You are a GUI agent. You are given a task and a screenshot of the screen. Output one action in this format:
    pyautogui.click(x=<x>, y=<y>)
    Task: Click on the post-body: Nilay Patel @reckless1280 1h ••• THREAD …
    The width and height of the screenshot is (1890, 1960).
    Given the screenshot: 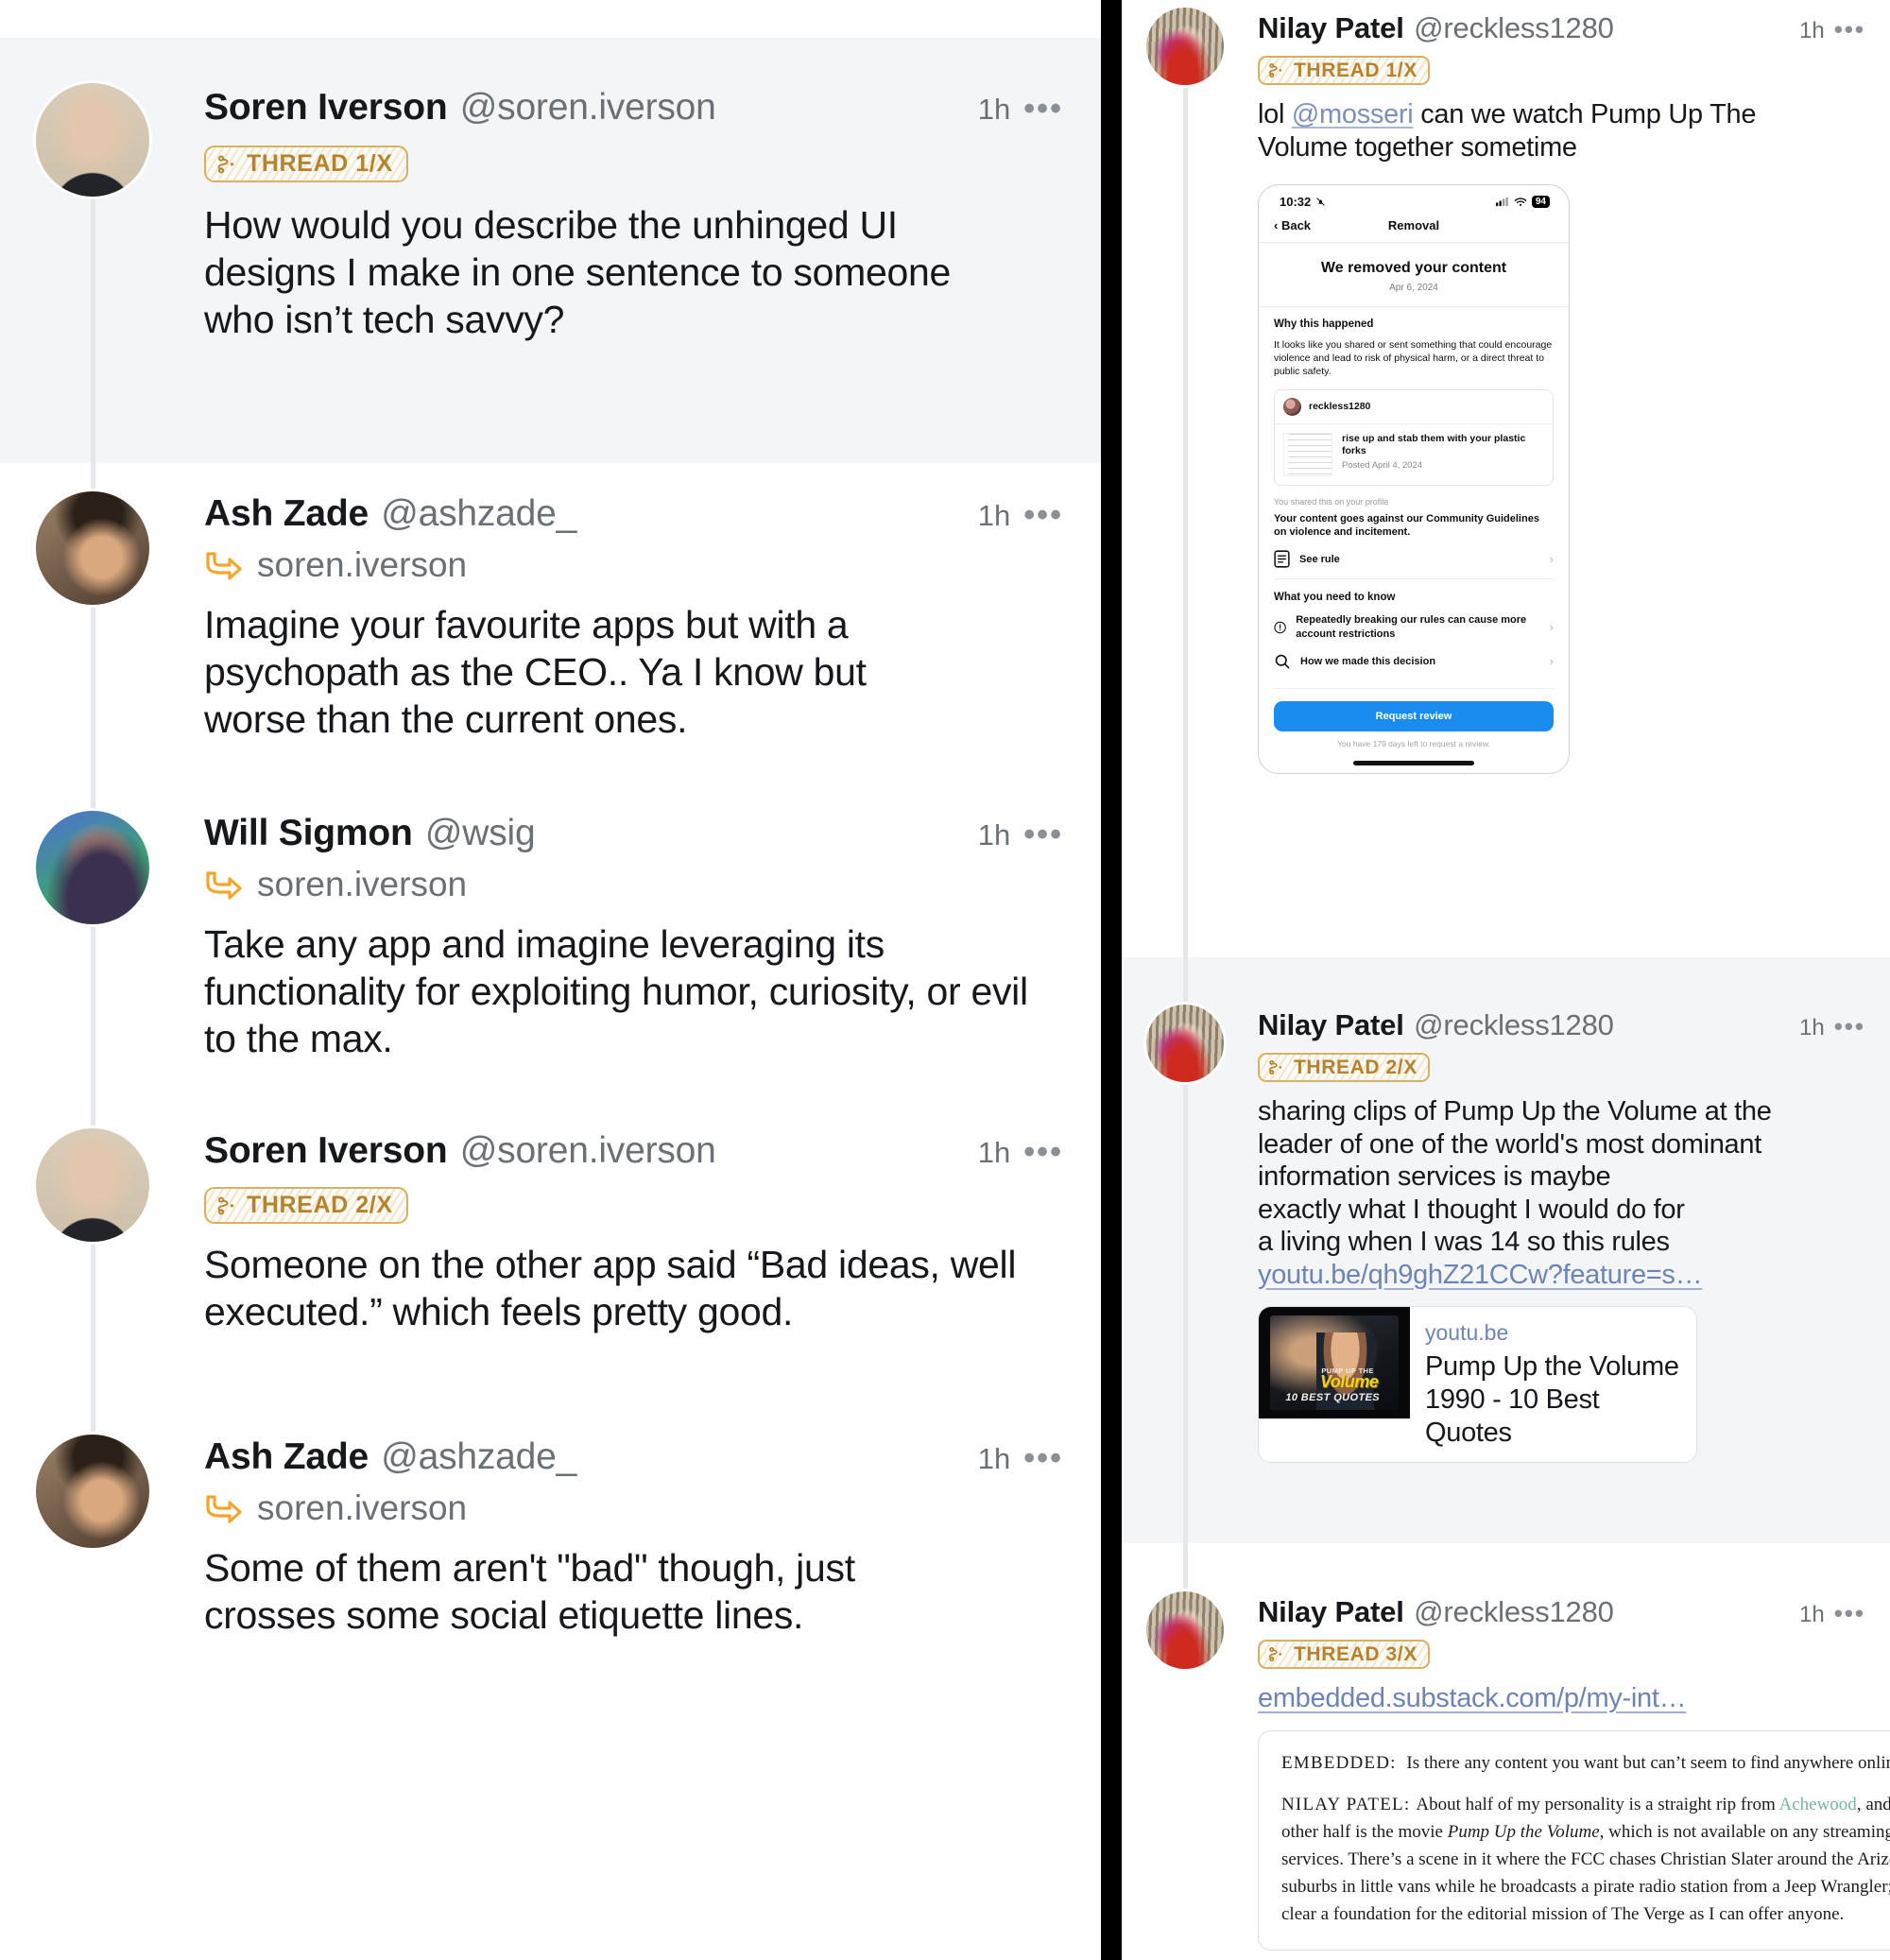 What is the action you would take?
    pyautogui.click(x=1561, y=1250)
    